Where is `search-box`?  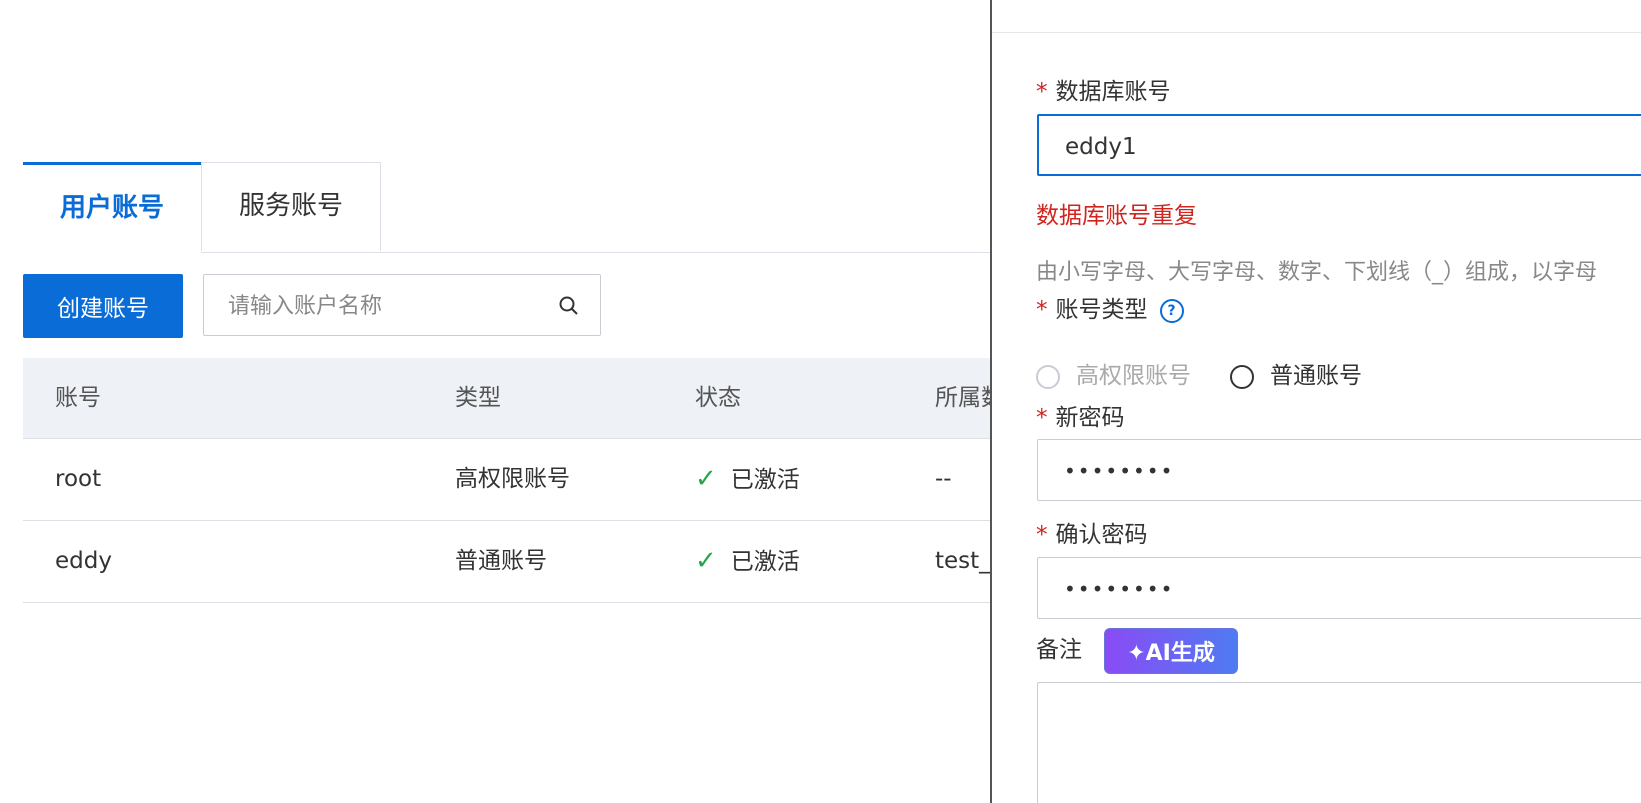 search-box is located at coordinates (402, 305).